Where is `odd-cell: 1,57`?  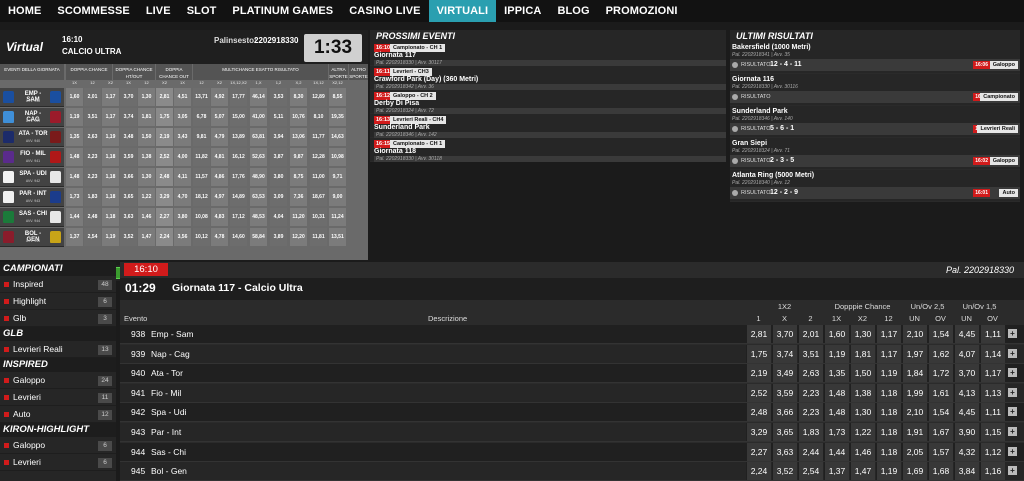 odd-cell: 1,57 is located at coordinates (940, 451).